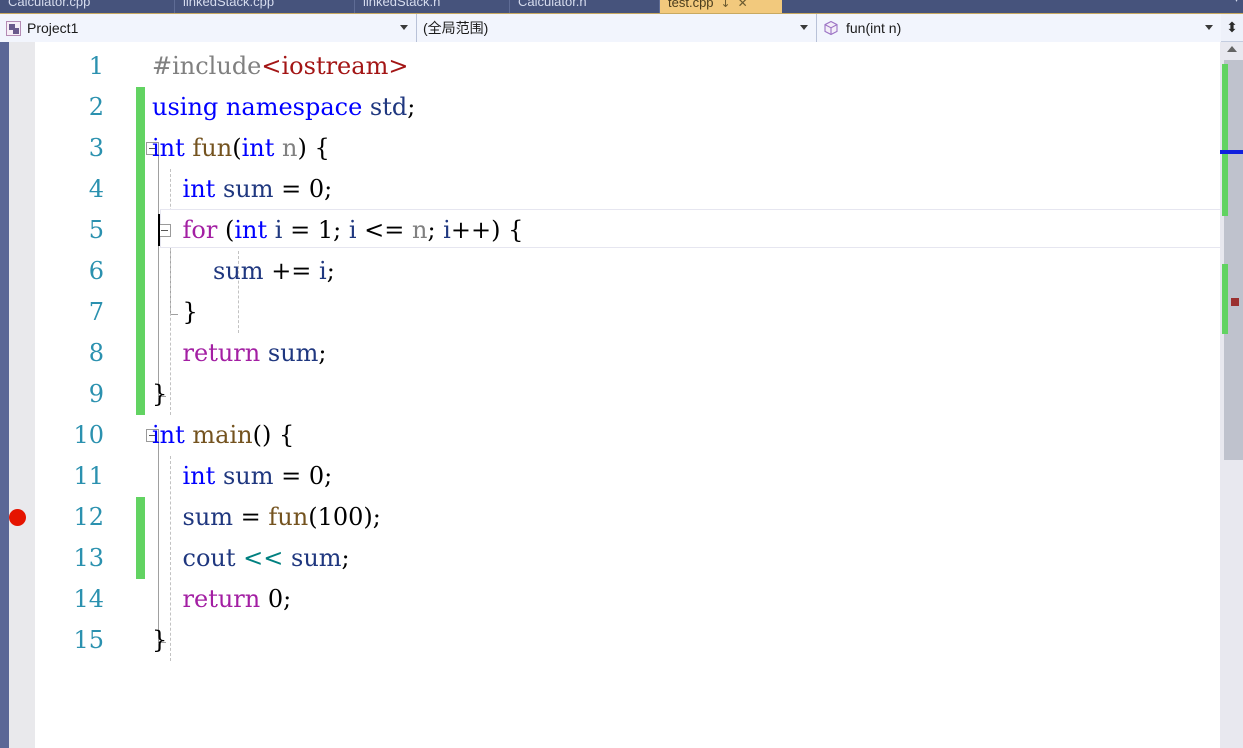 Image resolution: width=1243 pixels, height=748 pixels. Describe the element at coordinates (1232, 27) in the screenshot. I see `split-view-button: ⬍` at that location.